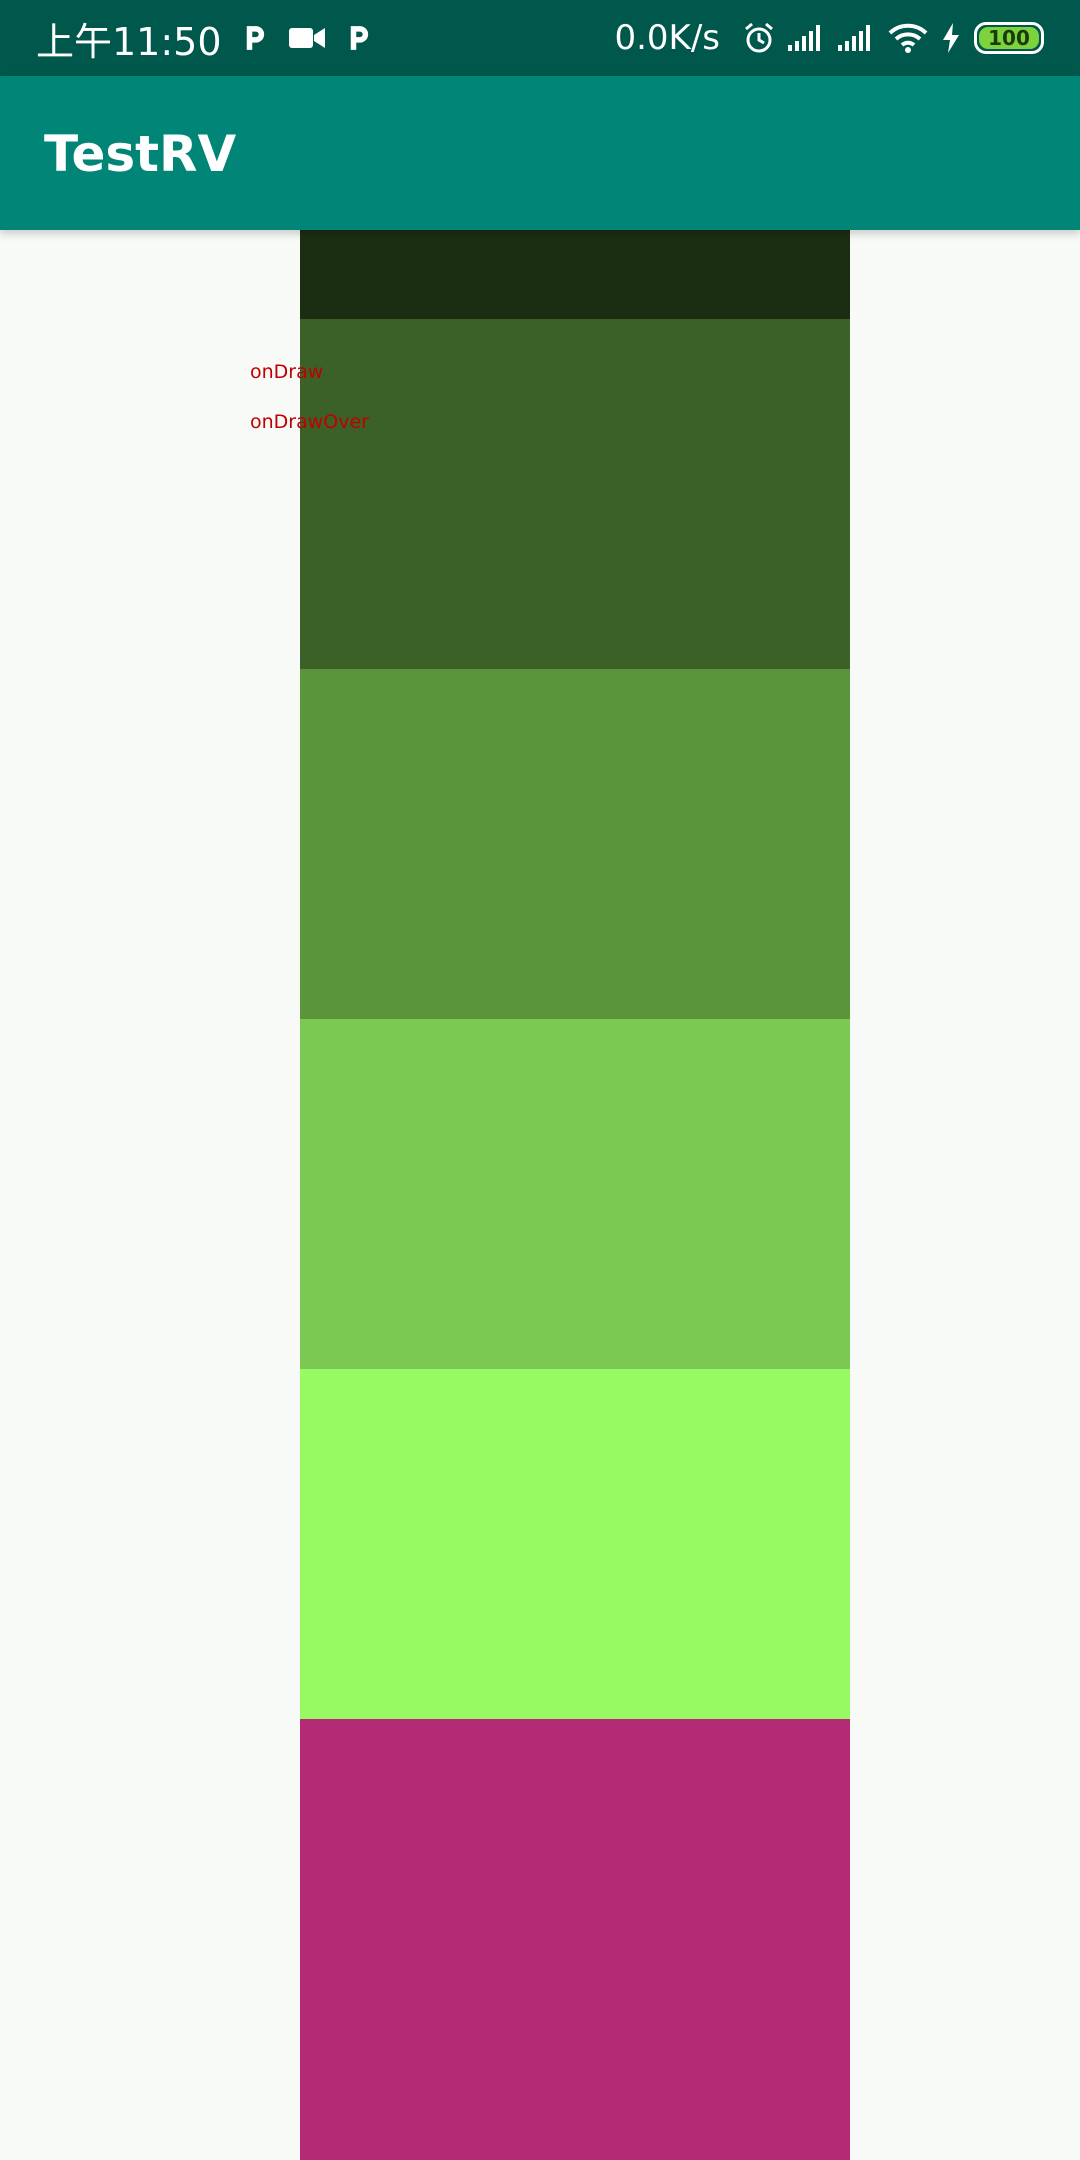 The width and height of the screenshot is (1080, 2160). Describe the element at coordinates (309, 422) in the screenshot. I see `debug-label-ondrawover: onDrawOver` at that location.